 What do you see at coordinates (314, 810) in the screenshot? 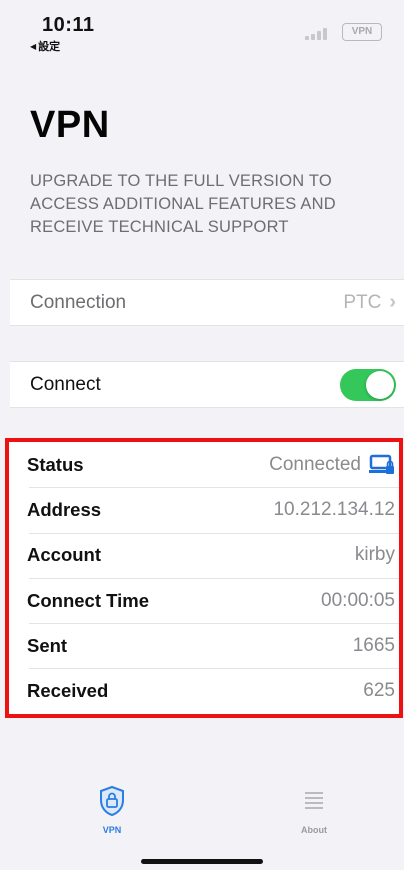
I see `tab-about: About` at bounding box center [314, 810].